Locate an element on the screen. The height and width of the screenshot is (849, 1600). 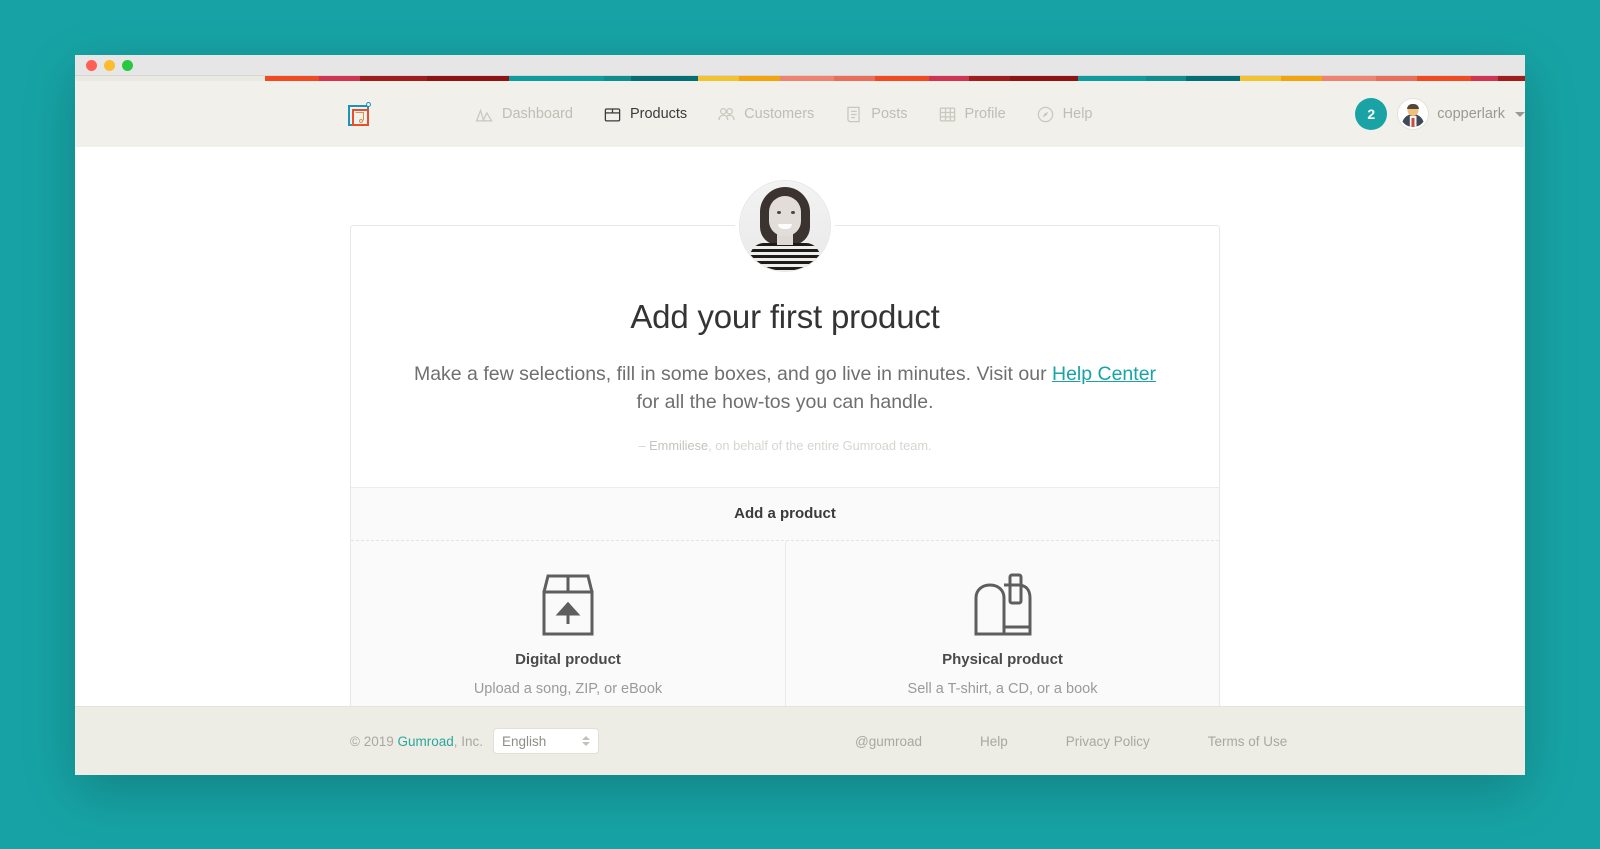
help-center-link: Help Center is located at coordinates (1104, 374).